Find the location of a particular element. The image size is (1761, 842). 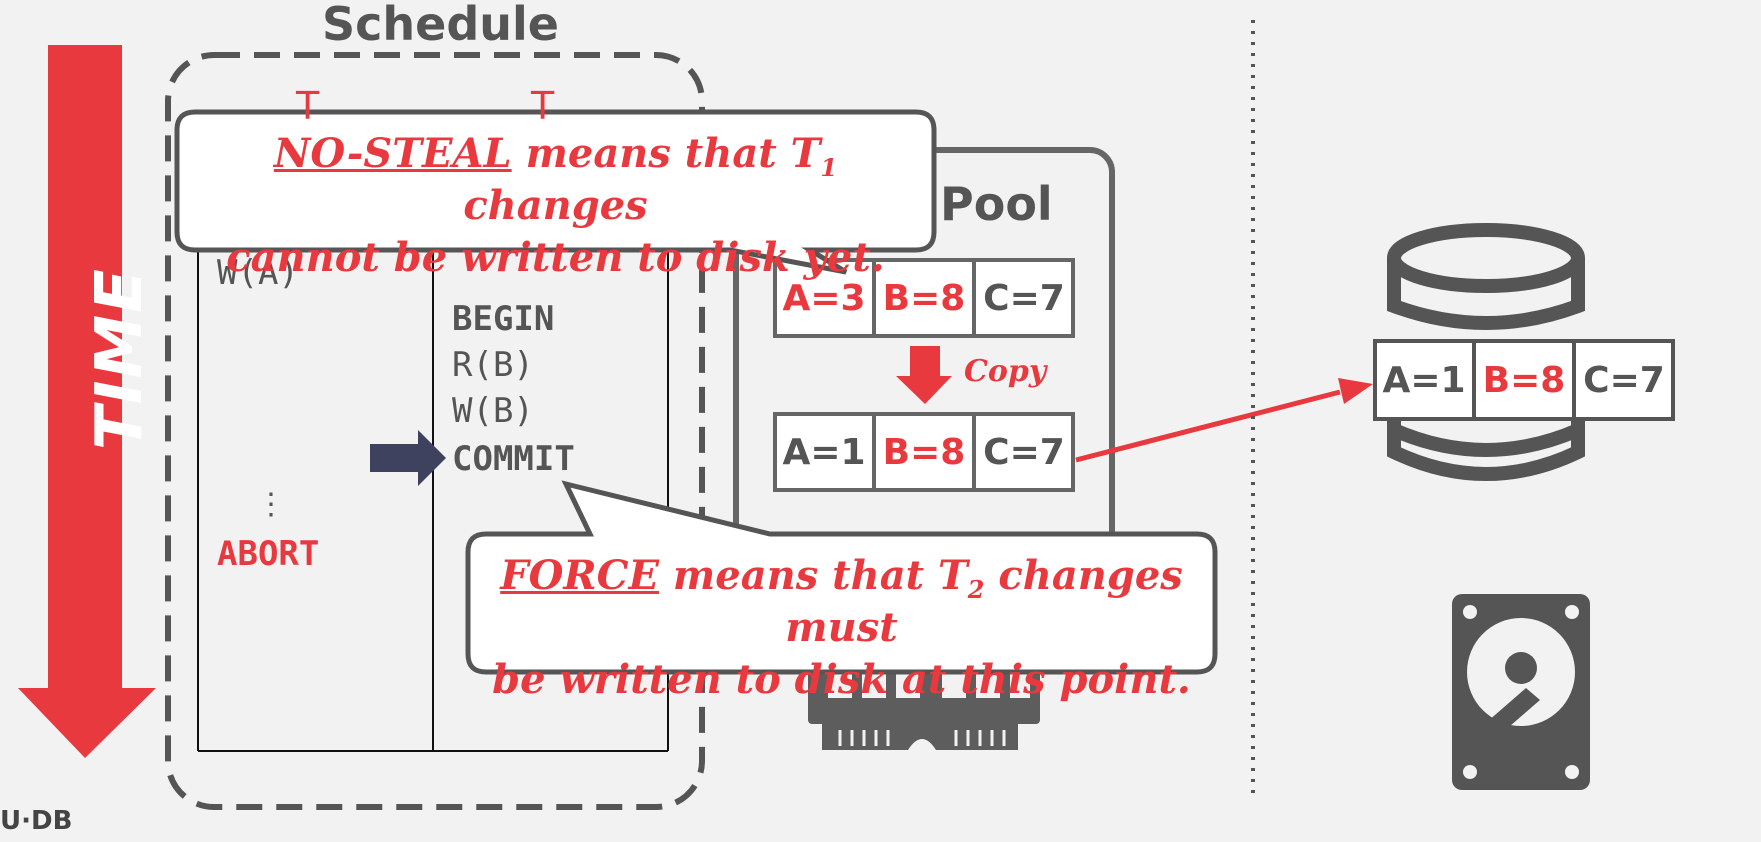

disk-cell-b: B=8 is located at coordinates (1524, 380).